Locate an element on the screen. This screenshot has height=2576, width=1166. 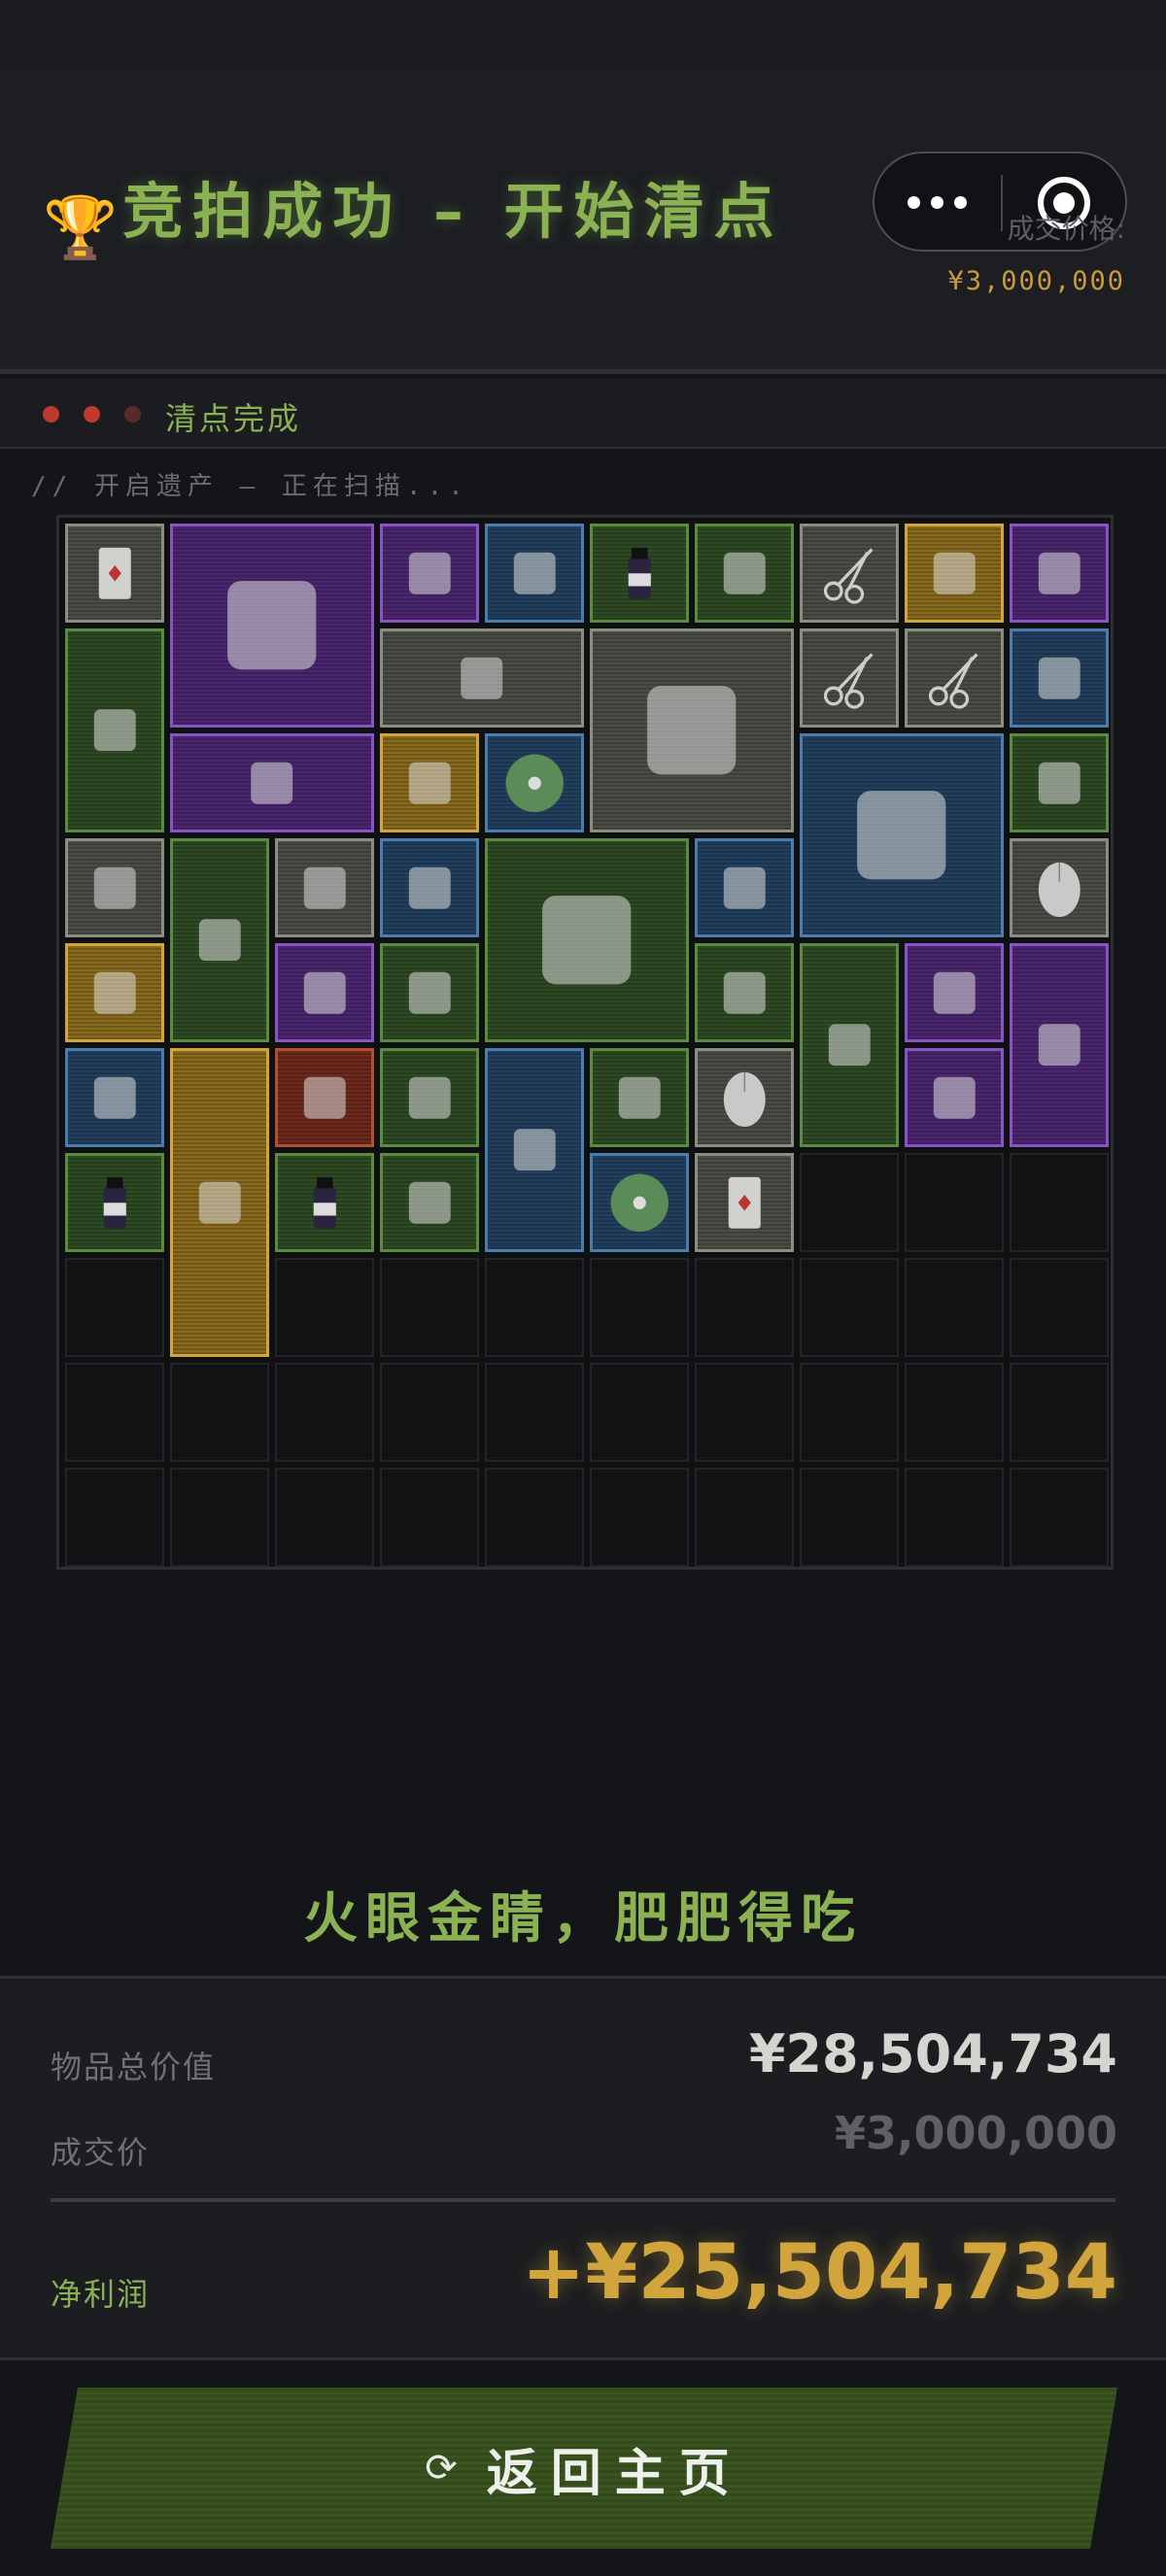
9v-battery-icon is located at coordinates (429, 1097).